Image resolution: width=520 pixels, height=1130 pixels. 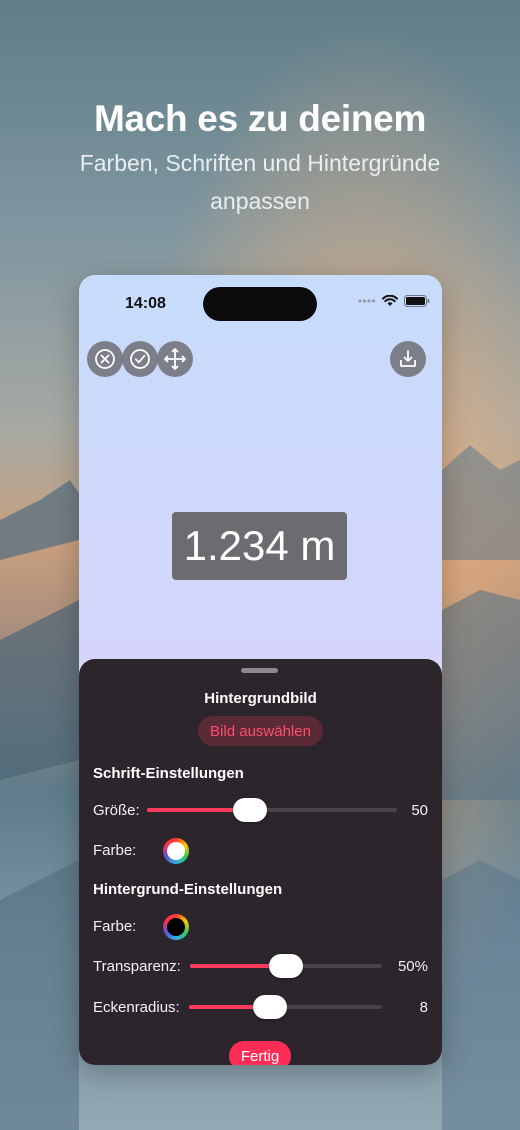 I want to click on promo-headline: Mach es zu deinem, so click(x=260, y=118).